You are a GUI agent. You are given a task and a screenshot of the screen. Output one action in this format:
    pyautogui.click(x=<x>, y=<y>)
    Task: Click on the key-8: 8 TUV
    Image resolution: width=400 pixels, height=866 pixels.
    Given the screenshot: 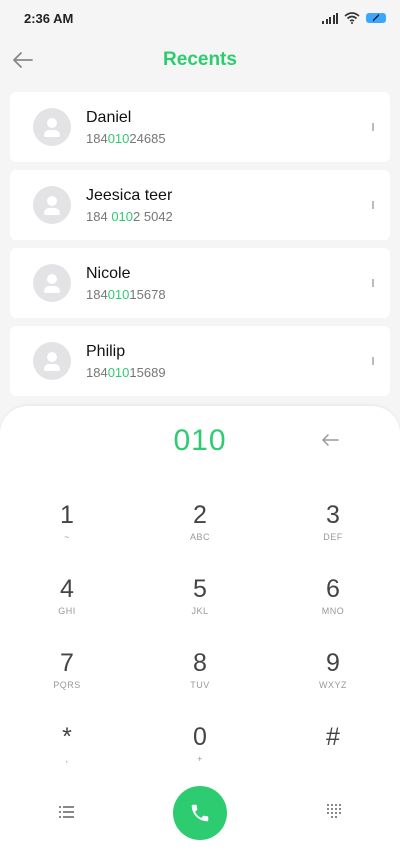 What is the action you would take?
    pyautogui.click(x=200, y=678)
    